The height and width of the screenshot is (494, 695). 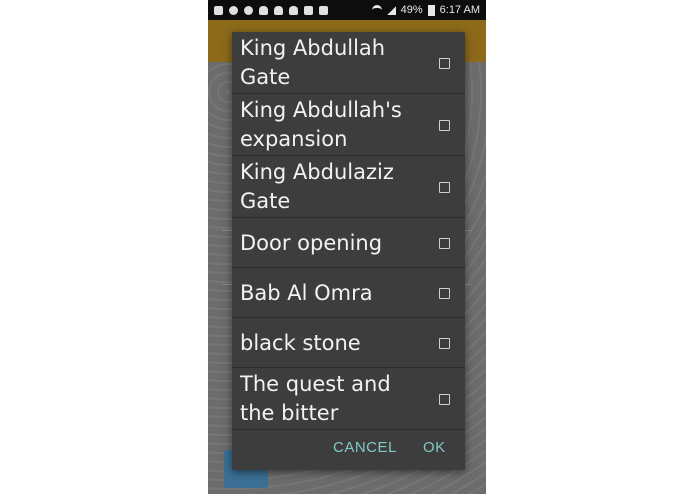 What do you see at coordinates (321, 110) in the screenshot?
I see `item-label-line: King Abdullah's` at bounding box center [321, 110].